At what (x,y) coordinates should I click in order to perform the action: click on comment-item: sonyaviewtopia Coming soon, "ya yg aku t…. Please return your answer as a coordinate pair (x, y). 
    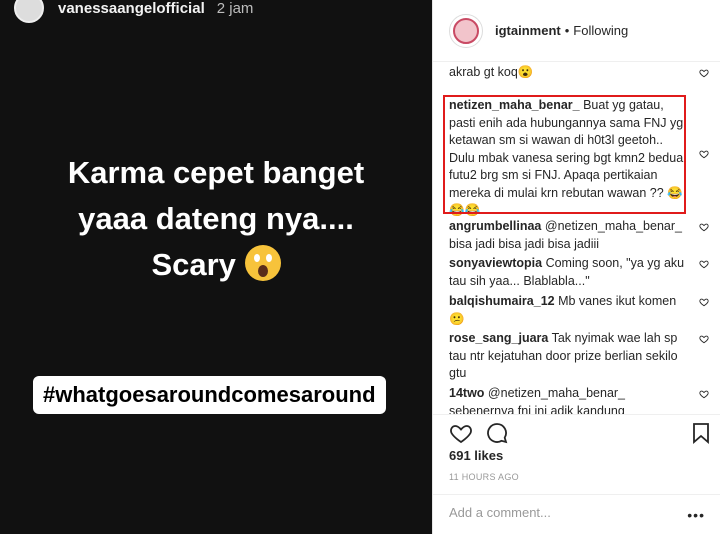
    Looking at the image, I should click on (579, 272).